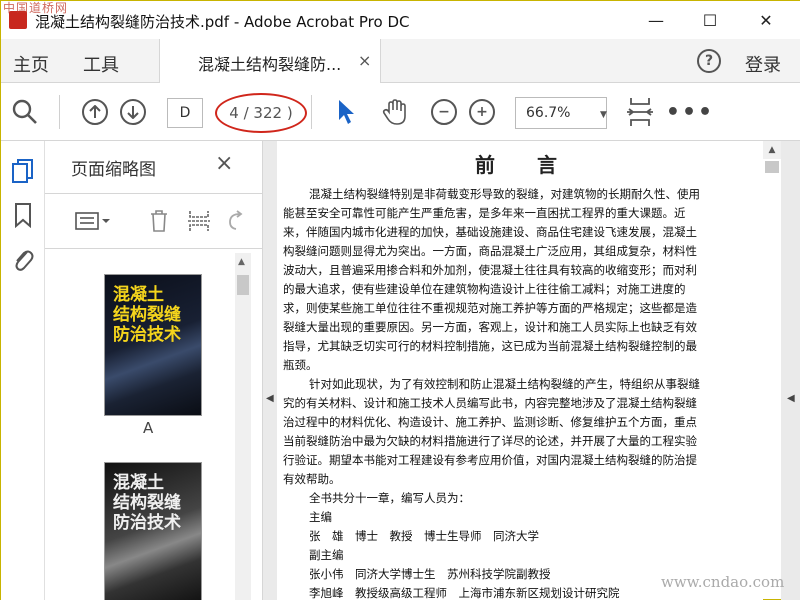  Describe the element at coordinates (326, 555) in the screenshot. I see `document-text-line: 副主编` at that location.